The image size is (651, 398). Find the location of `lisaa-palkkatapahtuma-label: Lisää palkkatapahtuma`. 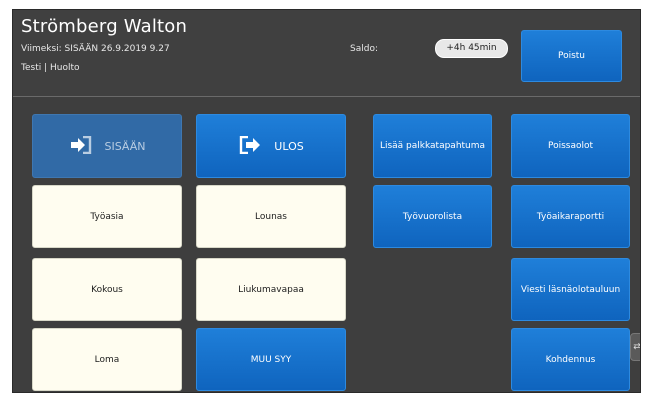

lisaa-palkkatapahtuma-label: Lisää palkkatapahtuma is located at coordinates (432, 146).